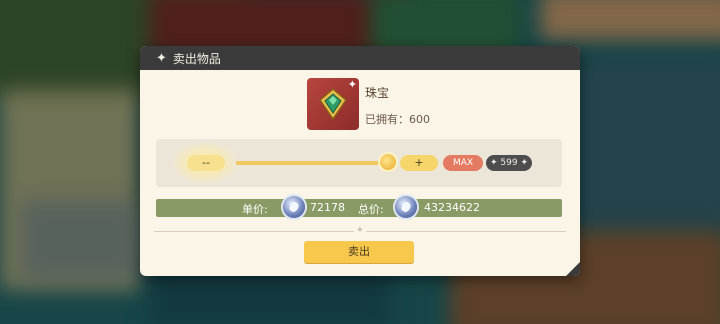 Image resolution: width=720 pixels, height=324 pixels. Describe the element at coordinates (333, 104) in the screenshot. I see `emerald-jewelry-icon: ✦` at that location.